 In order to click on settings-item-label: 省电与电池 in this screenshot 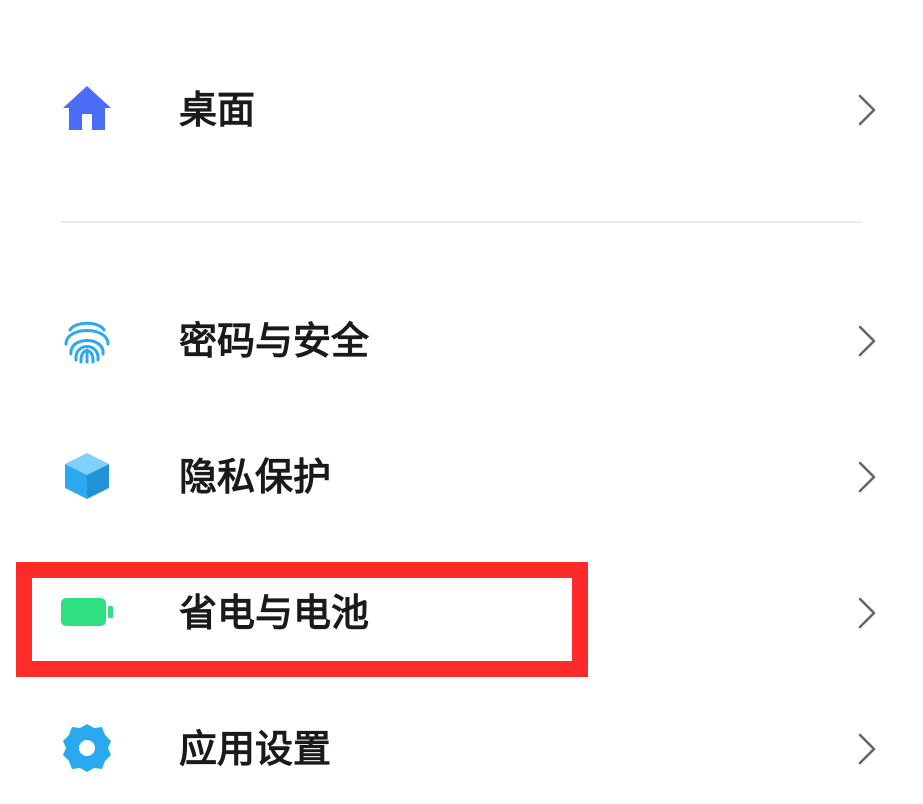, I will do `click(274, 613)`.